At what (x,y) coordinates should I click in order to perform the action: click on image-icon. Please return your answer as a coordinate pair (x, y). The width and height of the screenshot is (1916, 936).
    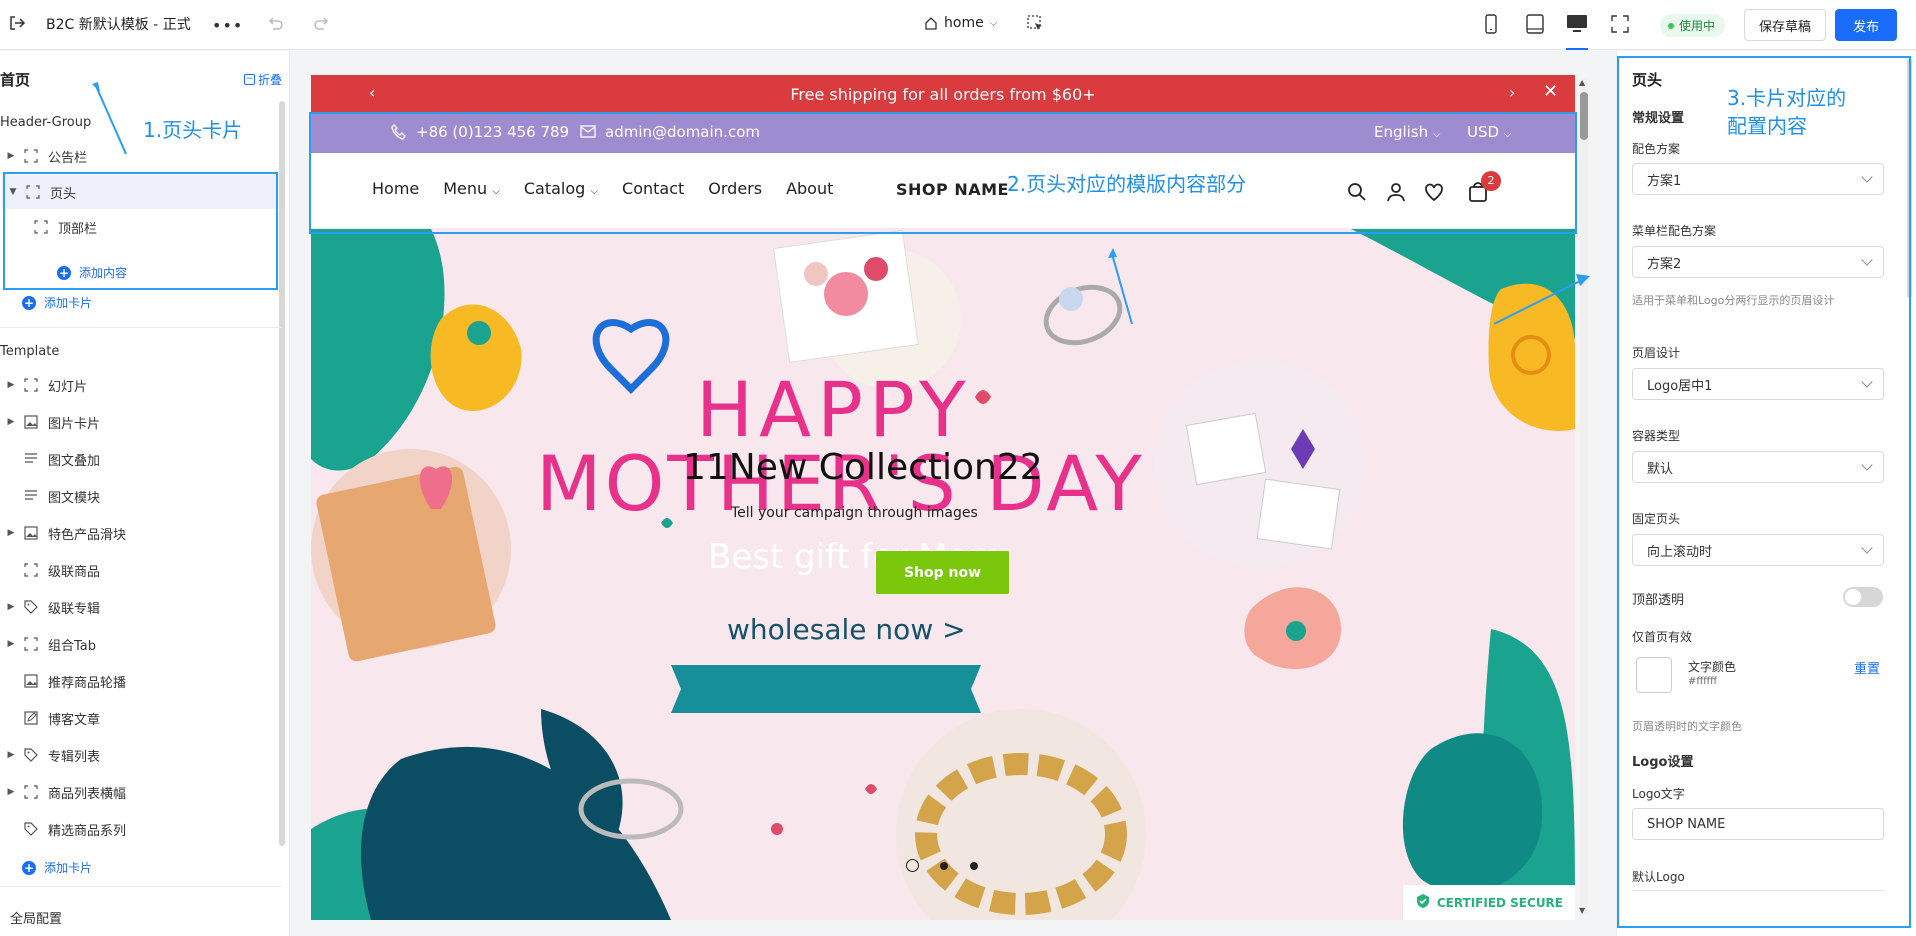
    Looking at the image, I should click on (31, 533).